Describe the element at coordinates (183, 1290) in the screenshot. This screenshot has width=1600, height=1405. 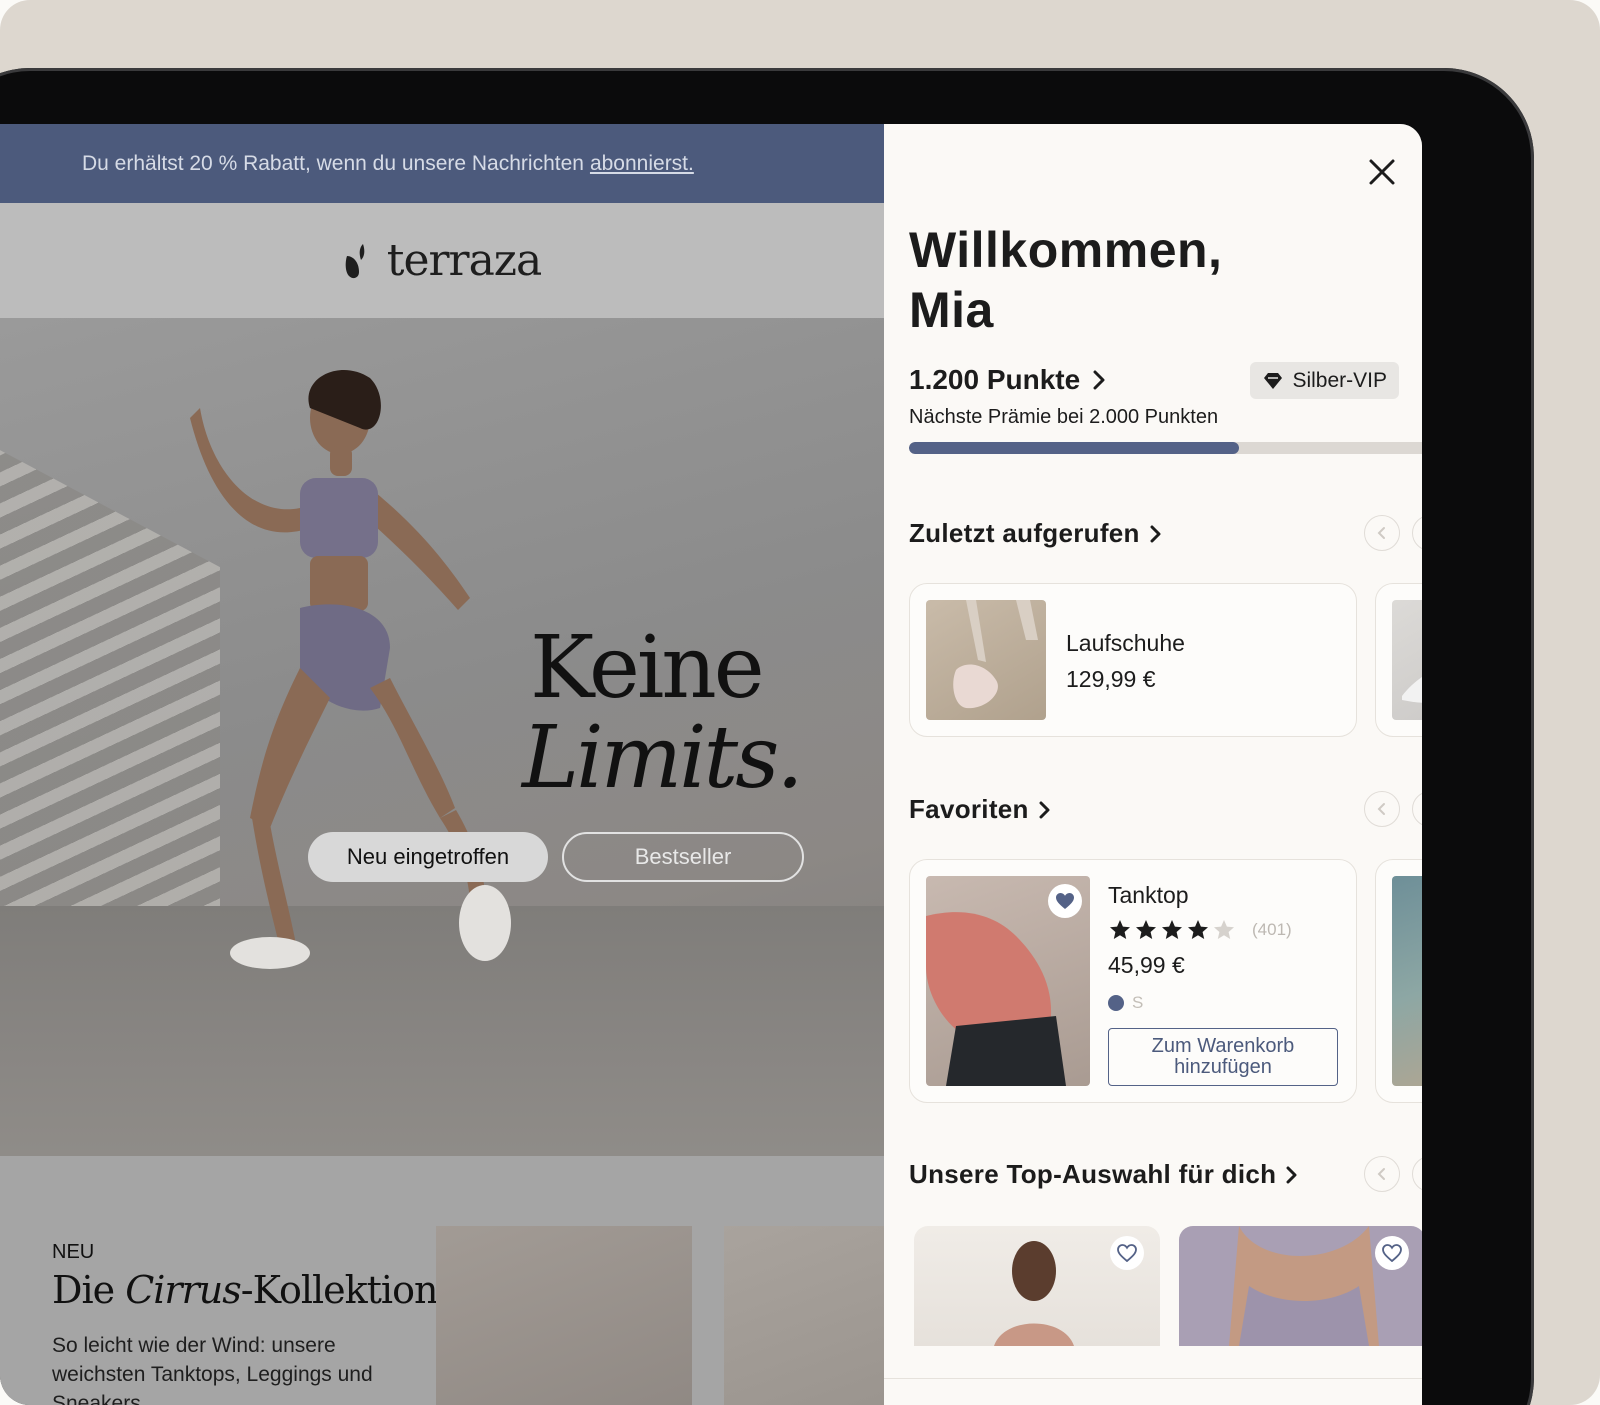
I see `collection-title-b: Cirrus` at that location.